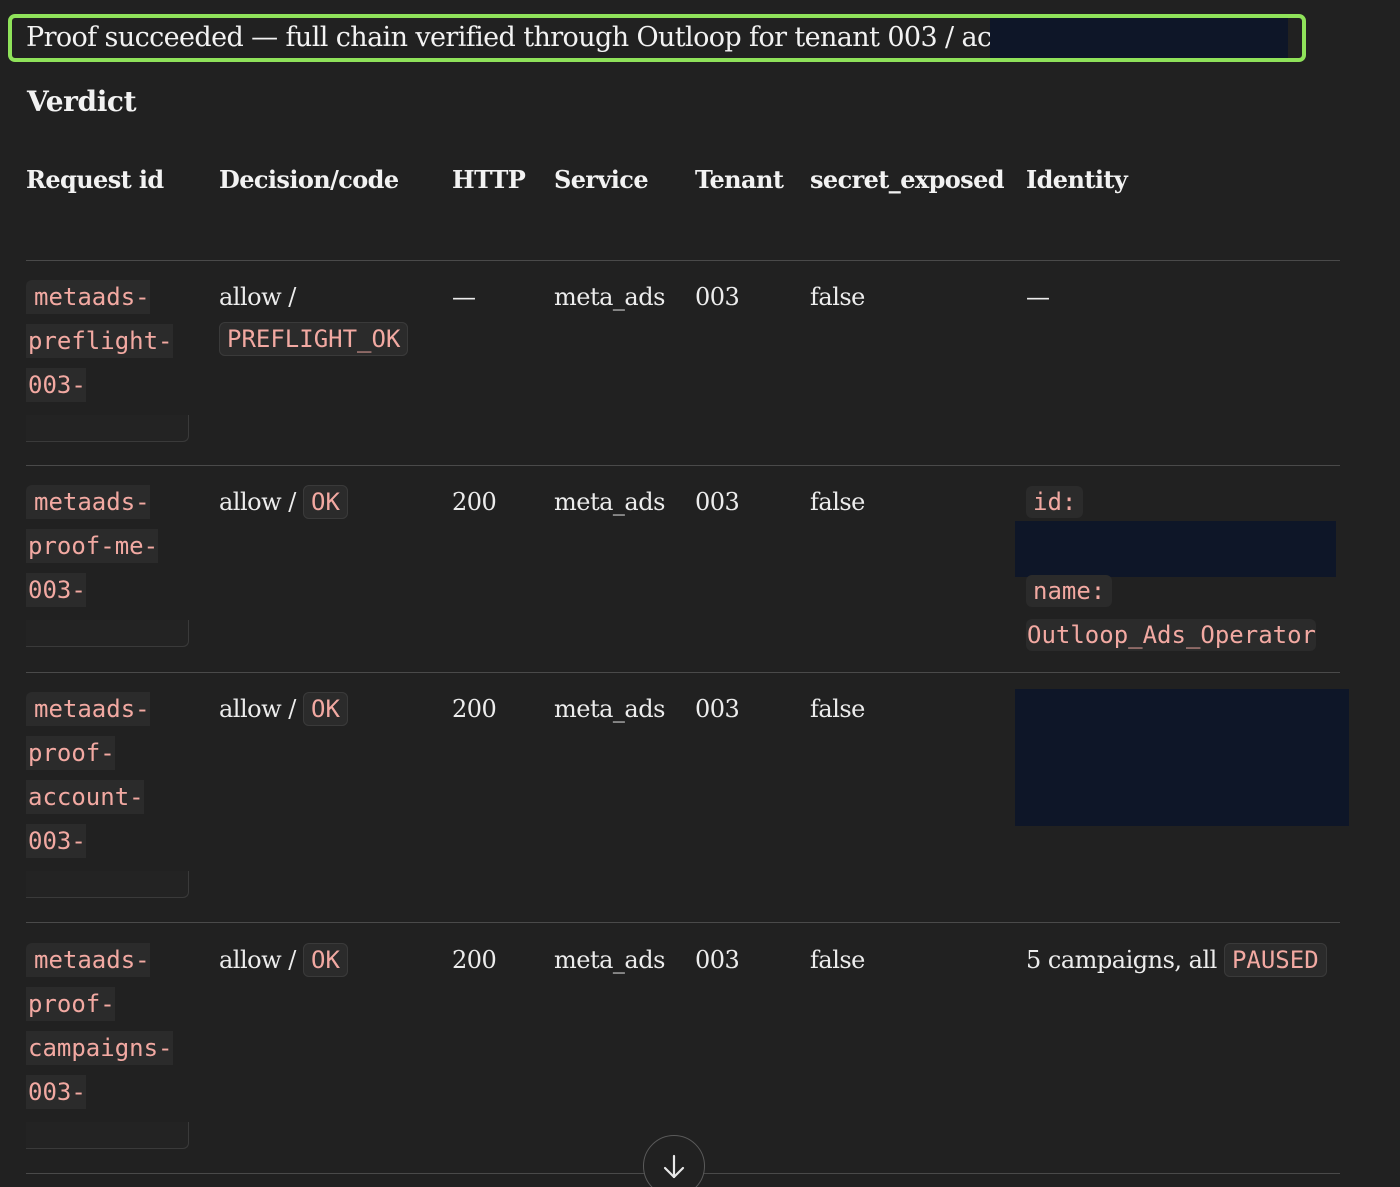  What do you see at coordinates (739, 179) in the screenshot?
I see `column-header-tenant: Tenant` at bounding box center [739, 179].